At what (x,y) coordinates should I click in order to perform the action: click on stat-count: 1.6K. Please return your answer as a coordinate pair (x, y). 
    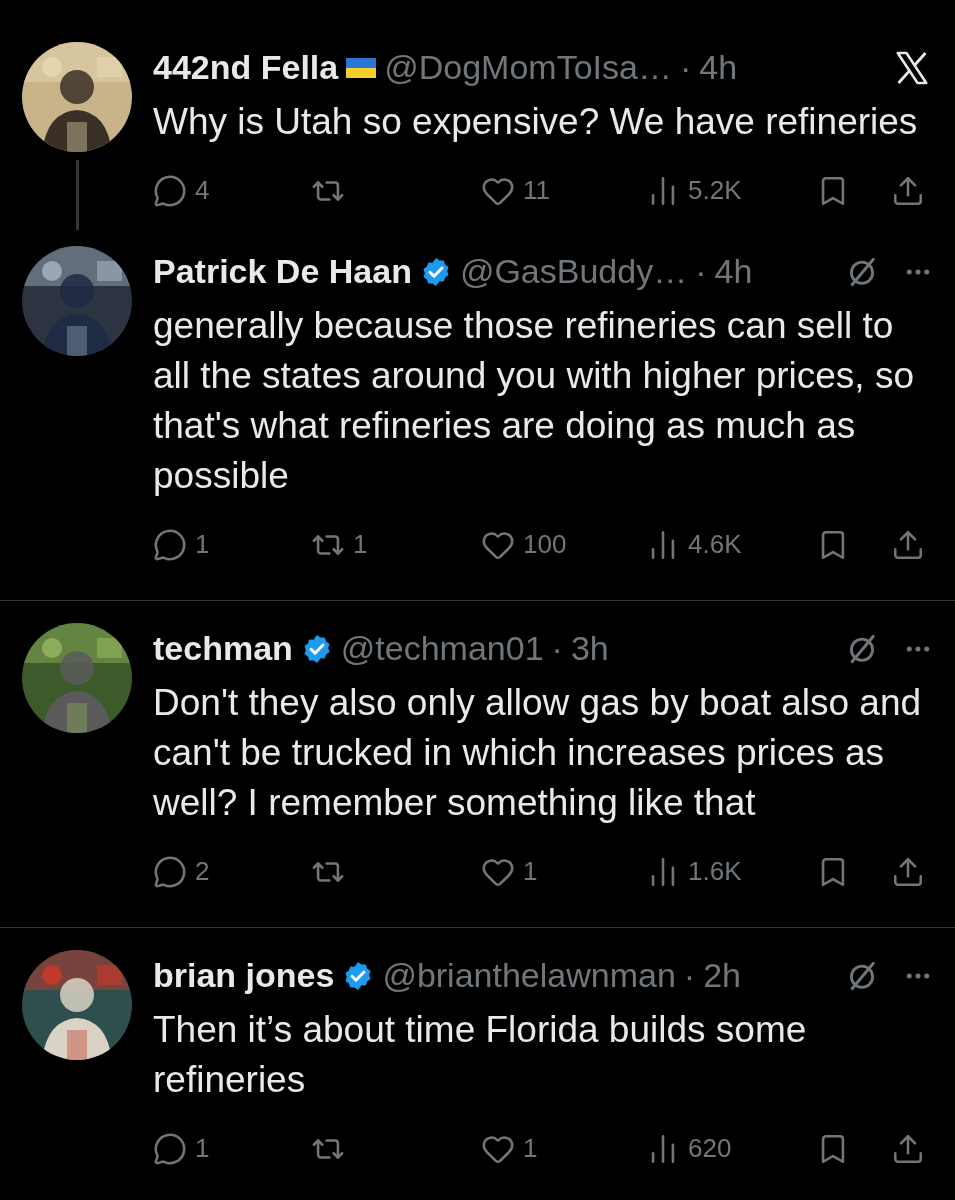
    Looking at the image, I should click on (715, 871).